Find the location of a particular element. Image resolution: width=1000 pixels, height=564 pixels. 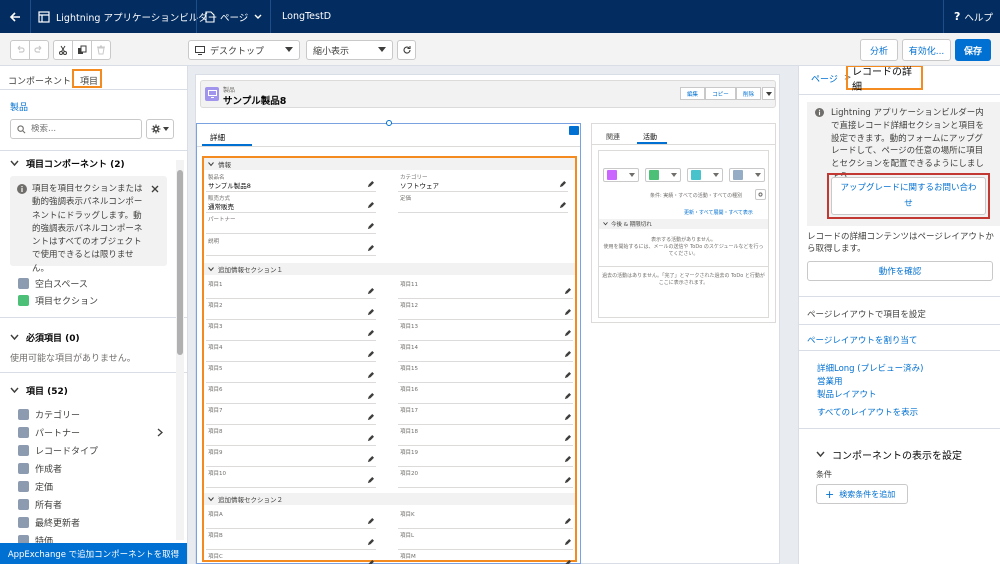

field-cell: 項目13 is located at coordinates (485, 331).